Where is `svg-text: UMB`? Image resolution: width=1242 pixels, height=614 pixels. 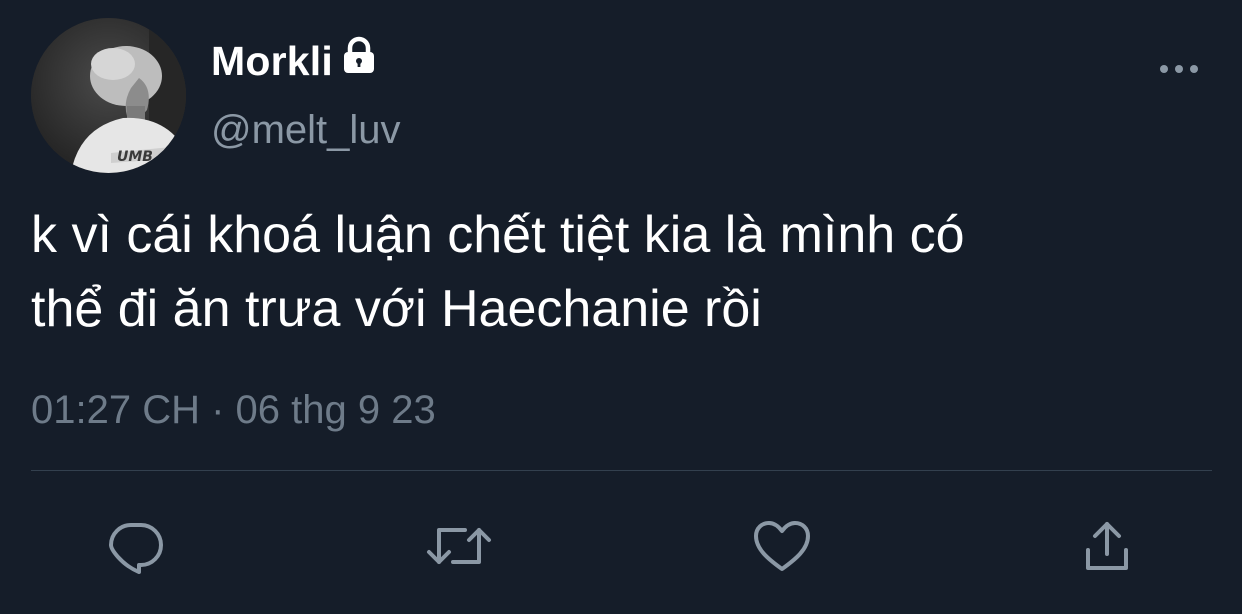 svg-text: UMB is located at coordinates (135, 157).